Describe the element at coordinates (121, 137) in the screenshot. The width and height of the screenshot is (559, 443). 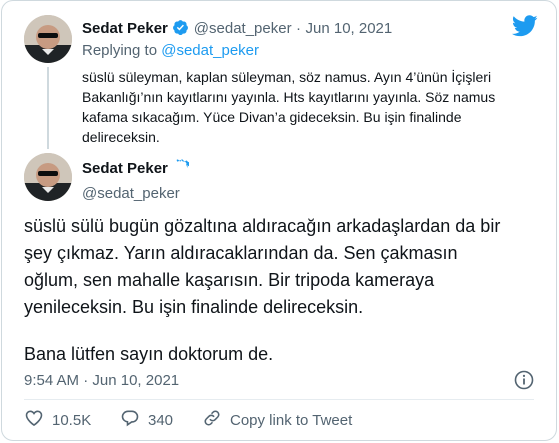
I see `text-line: delireceksin.` at that location.